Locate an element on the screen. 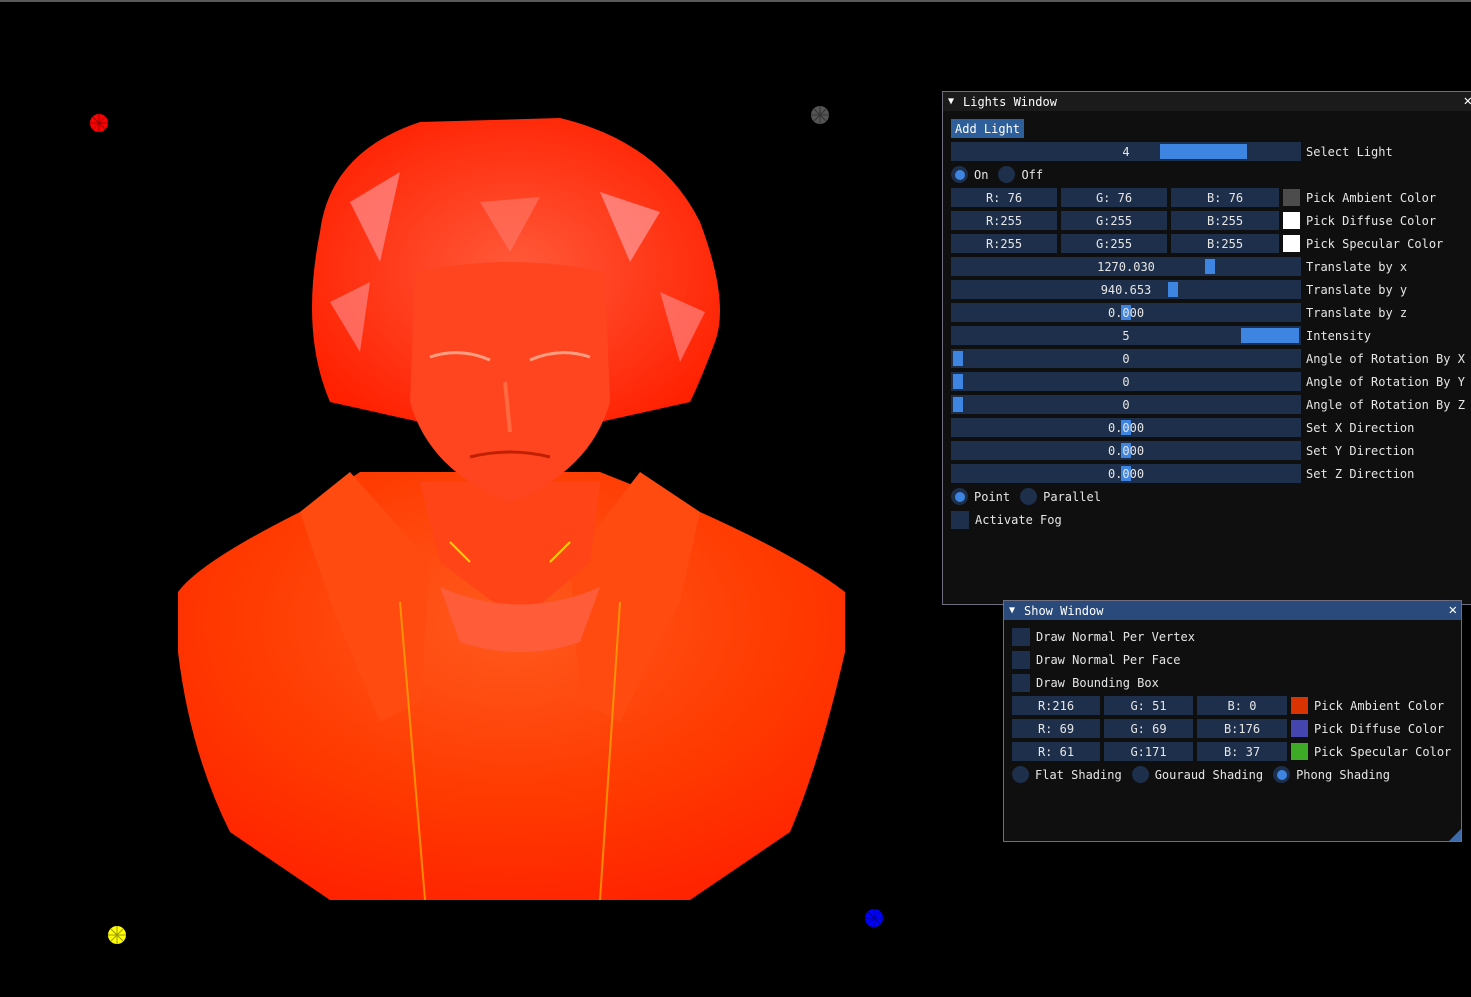 The width and height of the screenshot is (1471, 997). flat-shading-radio is located at coordinates (1020, 774).